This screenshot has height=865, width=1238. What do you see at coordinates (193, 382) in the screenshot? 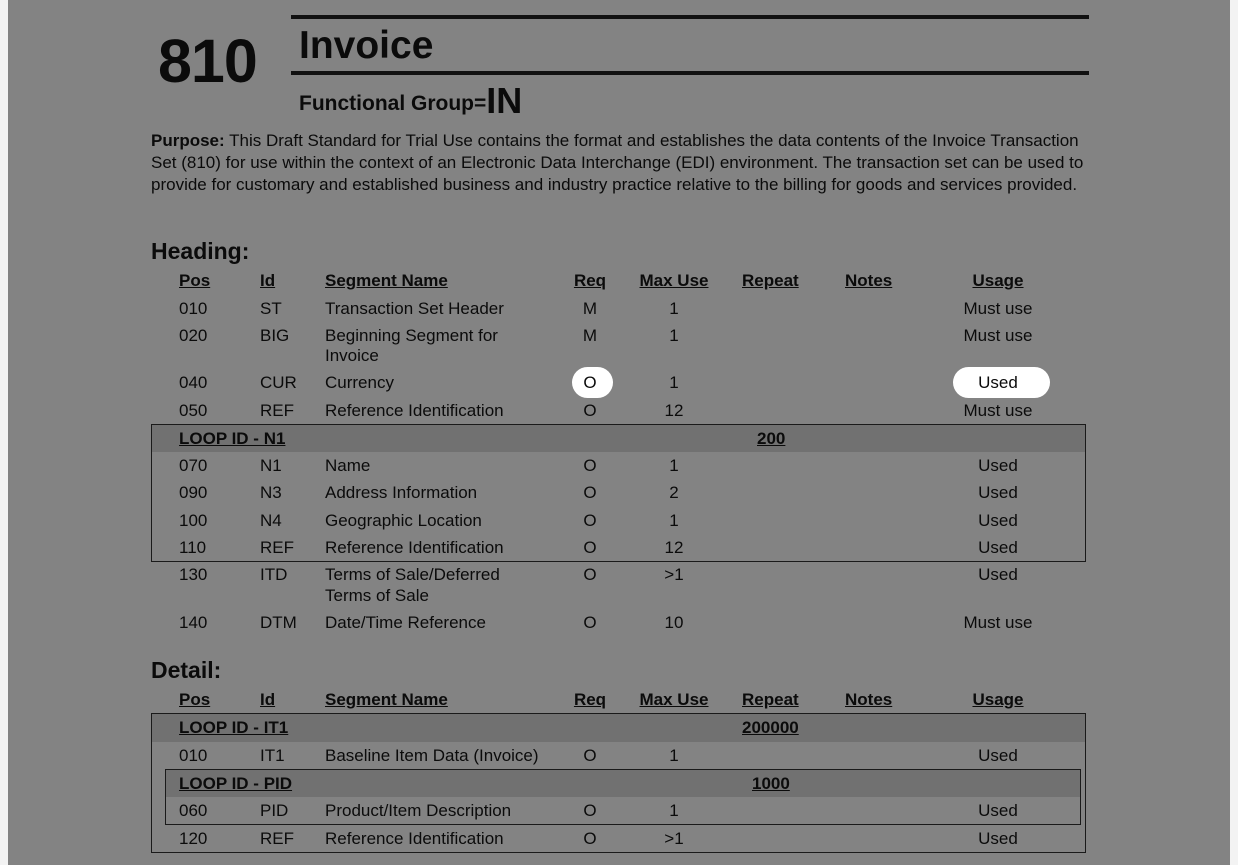
I see `row-pos: 040` at bounding box center [193, 382].